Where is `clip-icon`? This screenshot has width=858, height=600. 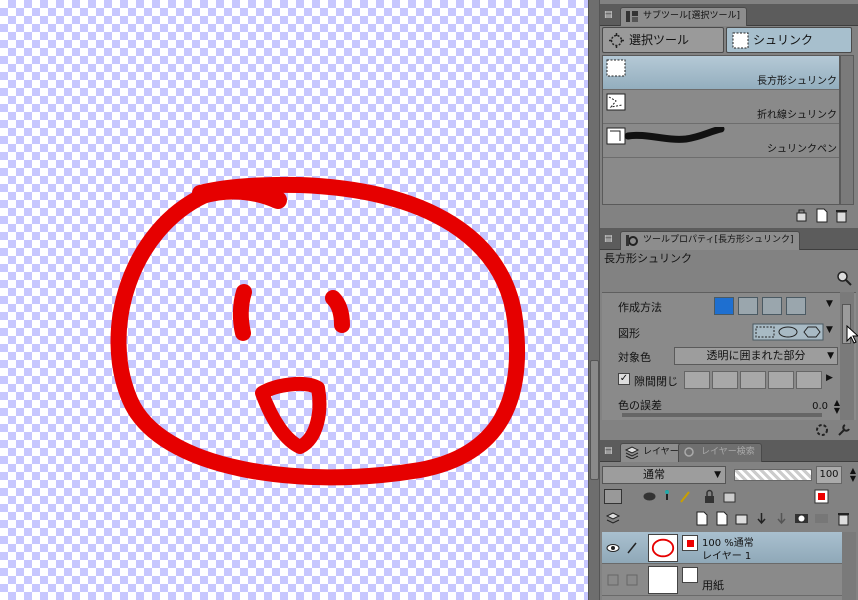
clip-icon is located at coordinates (649, 496).